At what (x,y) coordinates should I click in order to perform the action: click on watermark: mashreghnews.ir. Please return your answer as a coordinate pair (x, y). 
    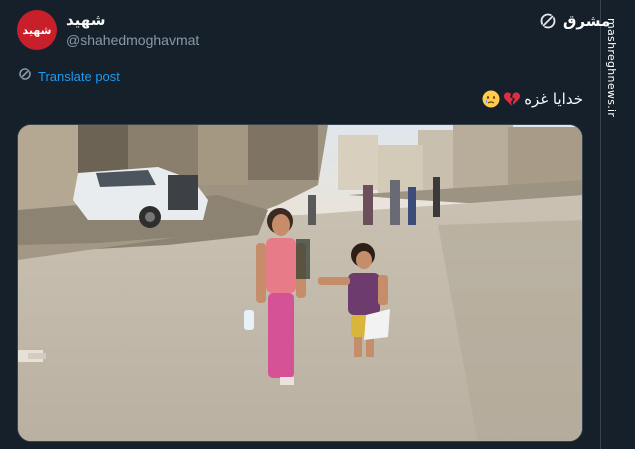
    Looking at the image, I should click on (614, 67).